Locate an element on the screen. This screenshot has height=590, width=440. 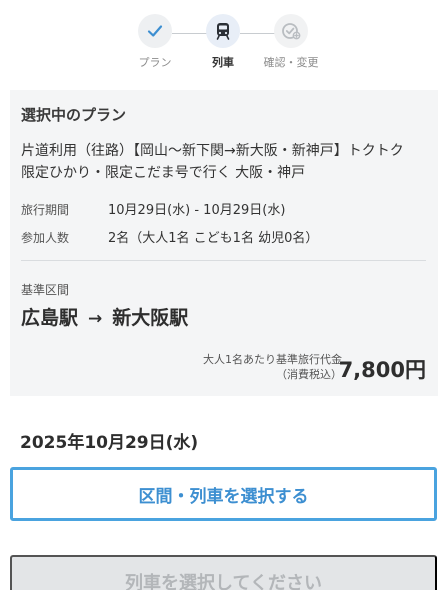
check-circle-icon is located at coordinates (291, 31).